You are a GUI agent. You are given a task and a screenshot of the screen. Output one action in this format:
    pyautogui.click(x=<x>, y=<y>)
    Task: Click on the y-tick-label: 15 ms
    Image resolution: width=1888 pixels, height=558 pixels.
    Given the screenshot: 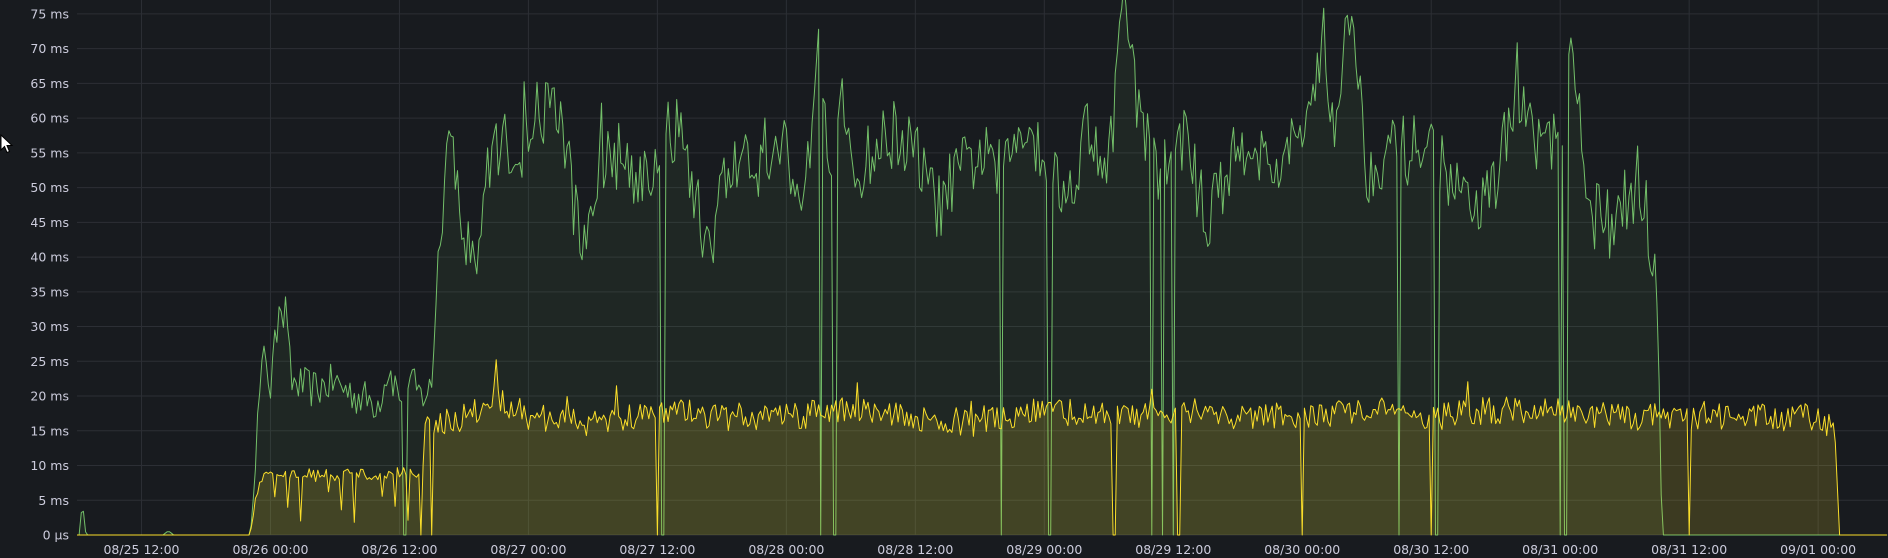 What is the action you would take?
    pyautogui.click(x=49, y=430)
    